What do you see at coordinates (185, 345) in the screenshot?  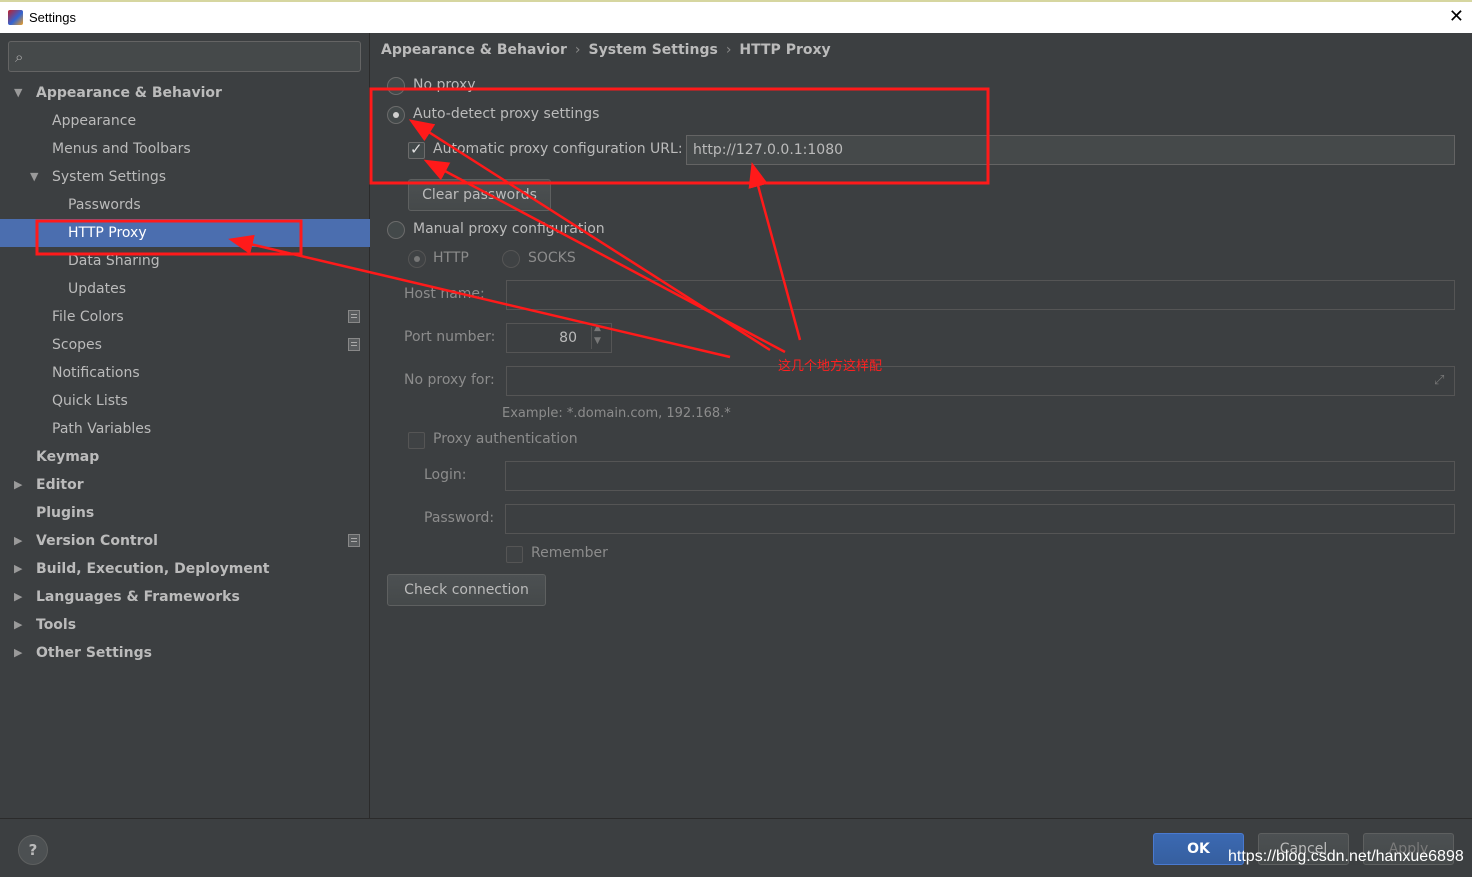 I see `sidebar-item-scopes: Scopes` at bounding box center [185, 345].